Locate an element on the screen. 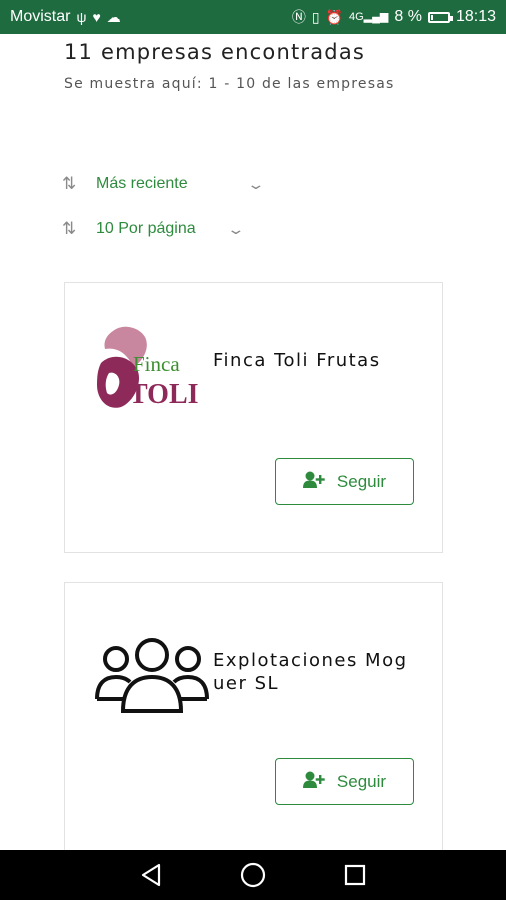 The width and height of the screenshot is (506, 900). per-page-dropdown: ⇅ 10 Por página ⌄ is located at coordinates (154, 229).